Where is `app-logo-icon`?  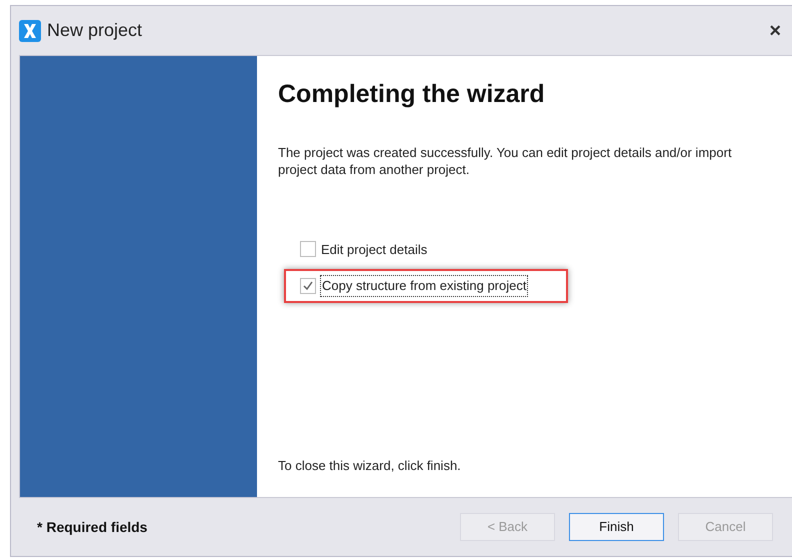
app-logo-icon is located at coordinates (30, 31).